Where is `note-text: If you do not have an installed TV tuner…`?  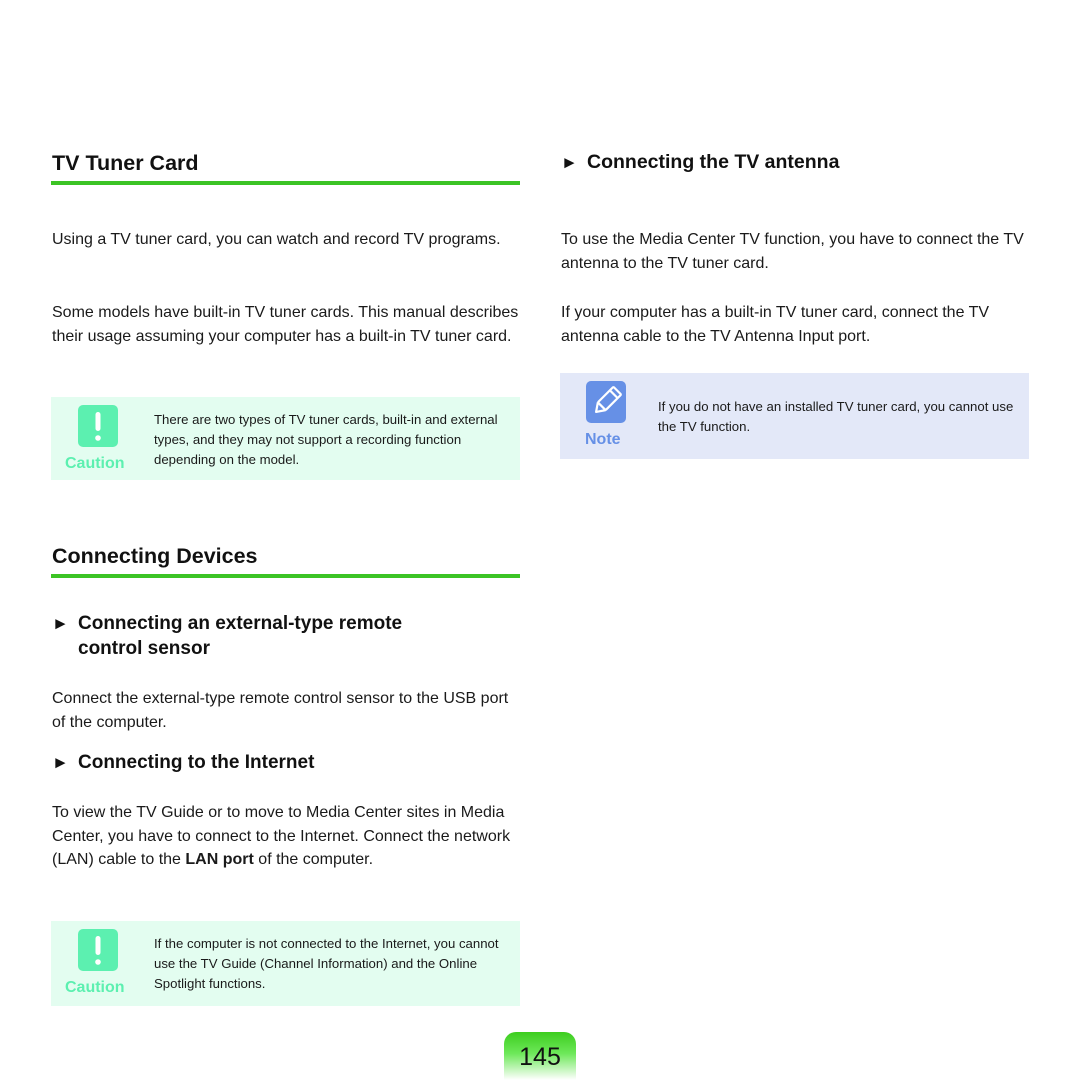
note-text: If you do not have an installed TV tuner… is located at coordinates (836, 416).